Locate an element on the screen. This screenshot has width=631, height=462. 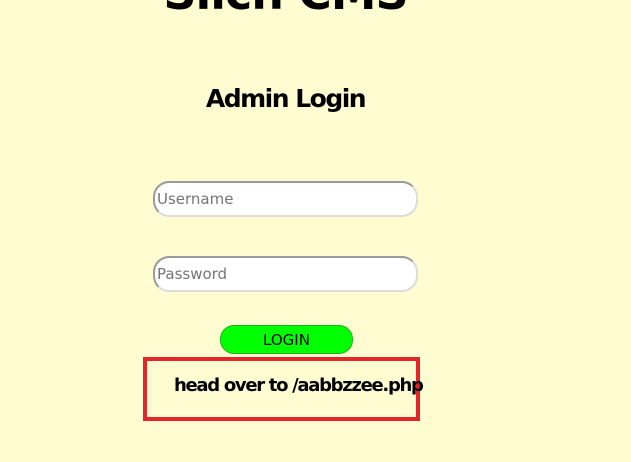
password-input is located at coordinates (285, 274).